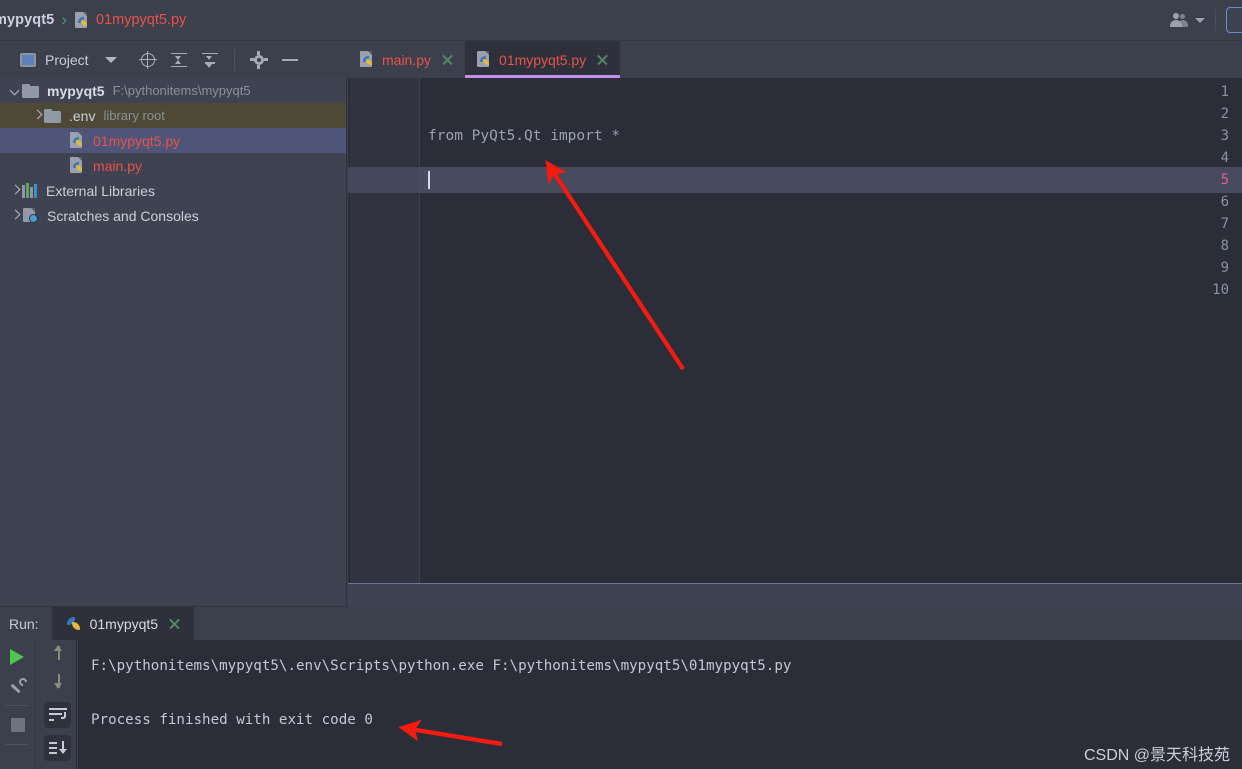  What do you see at coordinates (134, 115) in the screenshot?
I see `tree-item-sublabel: library root` at bounding box center [134, 115].